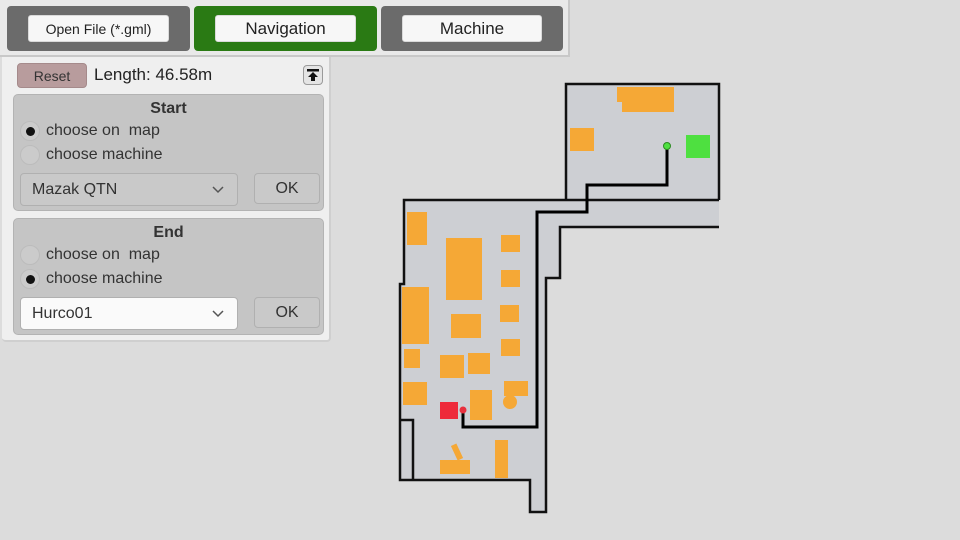 This screenshot has height=540, width=960. Describe the element at coordinates (287, 312) in the screenshot. I see `end-ok-button: OK` at that location.